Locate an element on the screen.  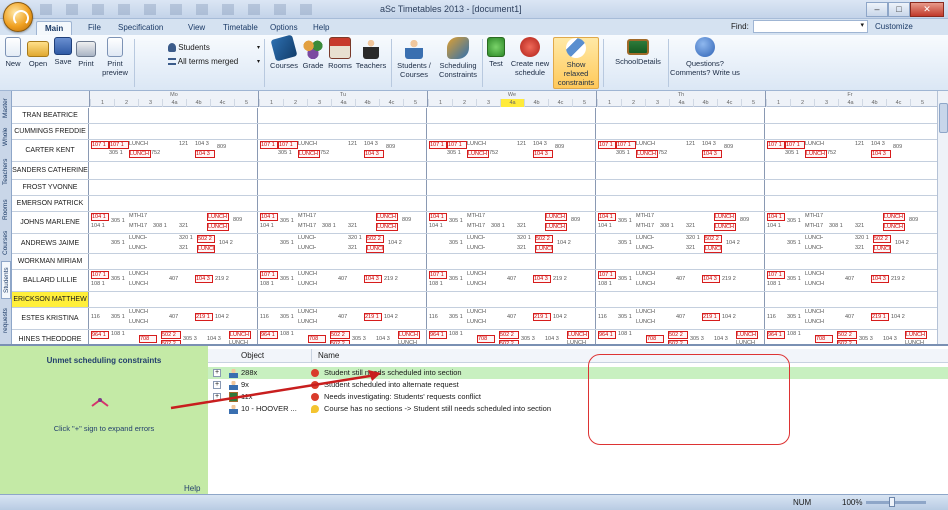
lesson-card: 219 2 is located at coordinates (224, 279).